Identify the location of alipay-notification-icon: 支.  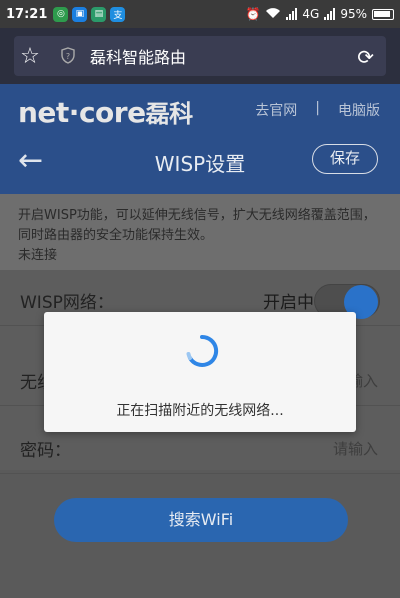
(118, 14).